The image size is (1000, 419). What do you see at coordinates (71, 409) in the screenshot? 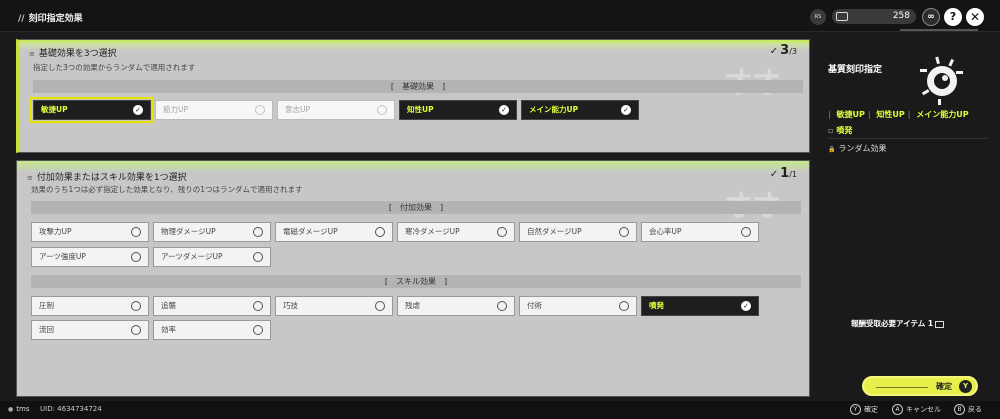
I see `user-id: UID: 4634734724` at bounding box center [71, 409].